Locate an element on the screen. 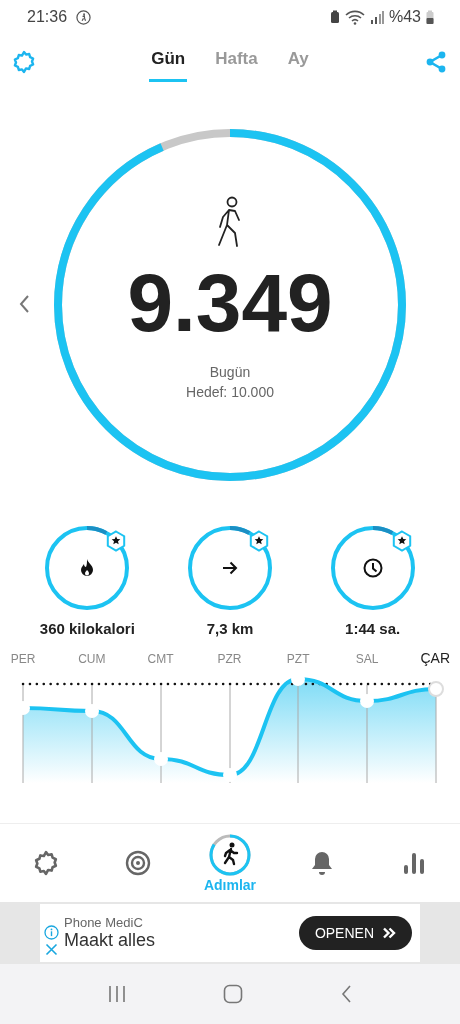 The width and height of the screenshot is (460, 1024). battery-saver-icon is located at coordinates (334, 17).